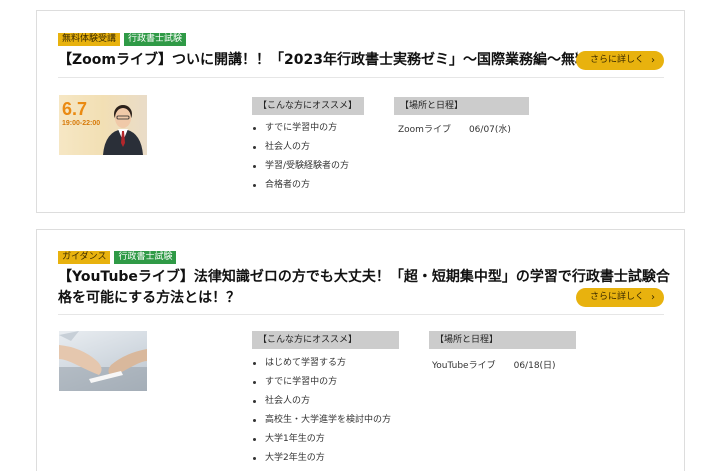 This screenshot has width=720, height=471. I want to click on schedule-date: 06/07(水), so click(489, 130).